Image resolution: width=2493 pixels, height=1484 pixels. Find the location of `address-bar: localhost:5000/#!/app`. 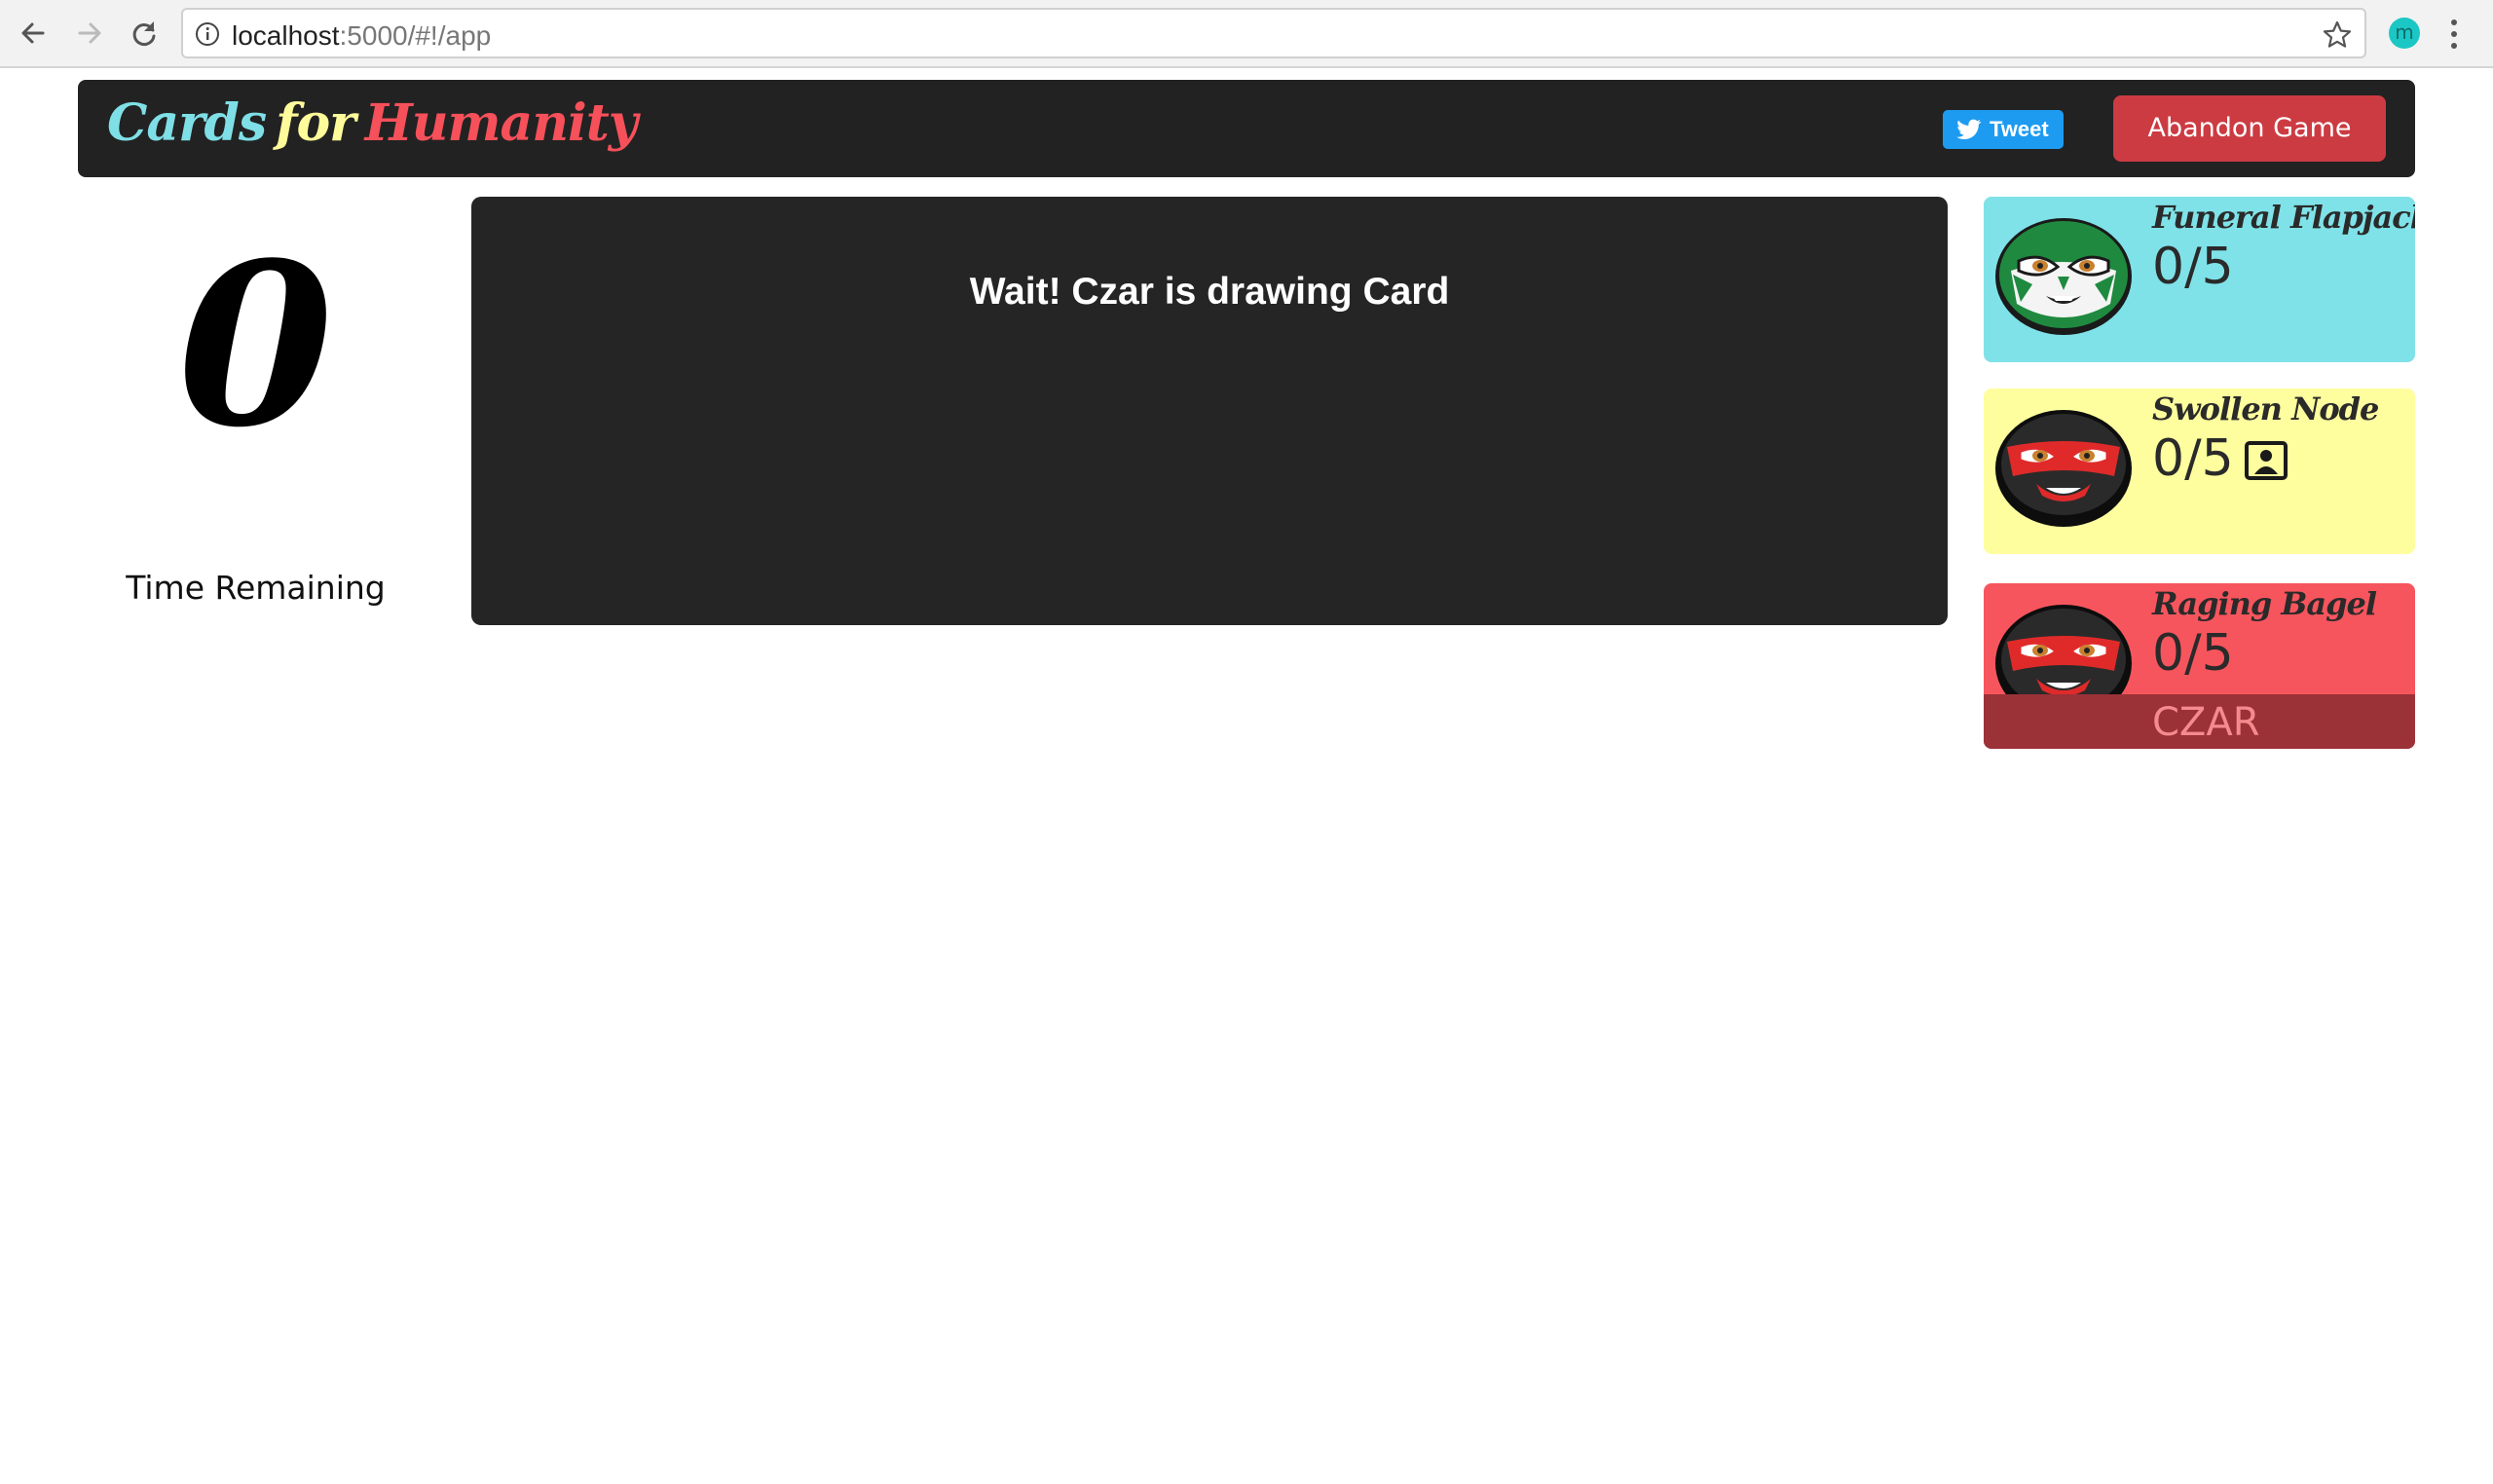

address-bar: localhost:5000/#!/app is located at coordinates (1274, 33).